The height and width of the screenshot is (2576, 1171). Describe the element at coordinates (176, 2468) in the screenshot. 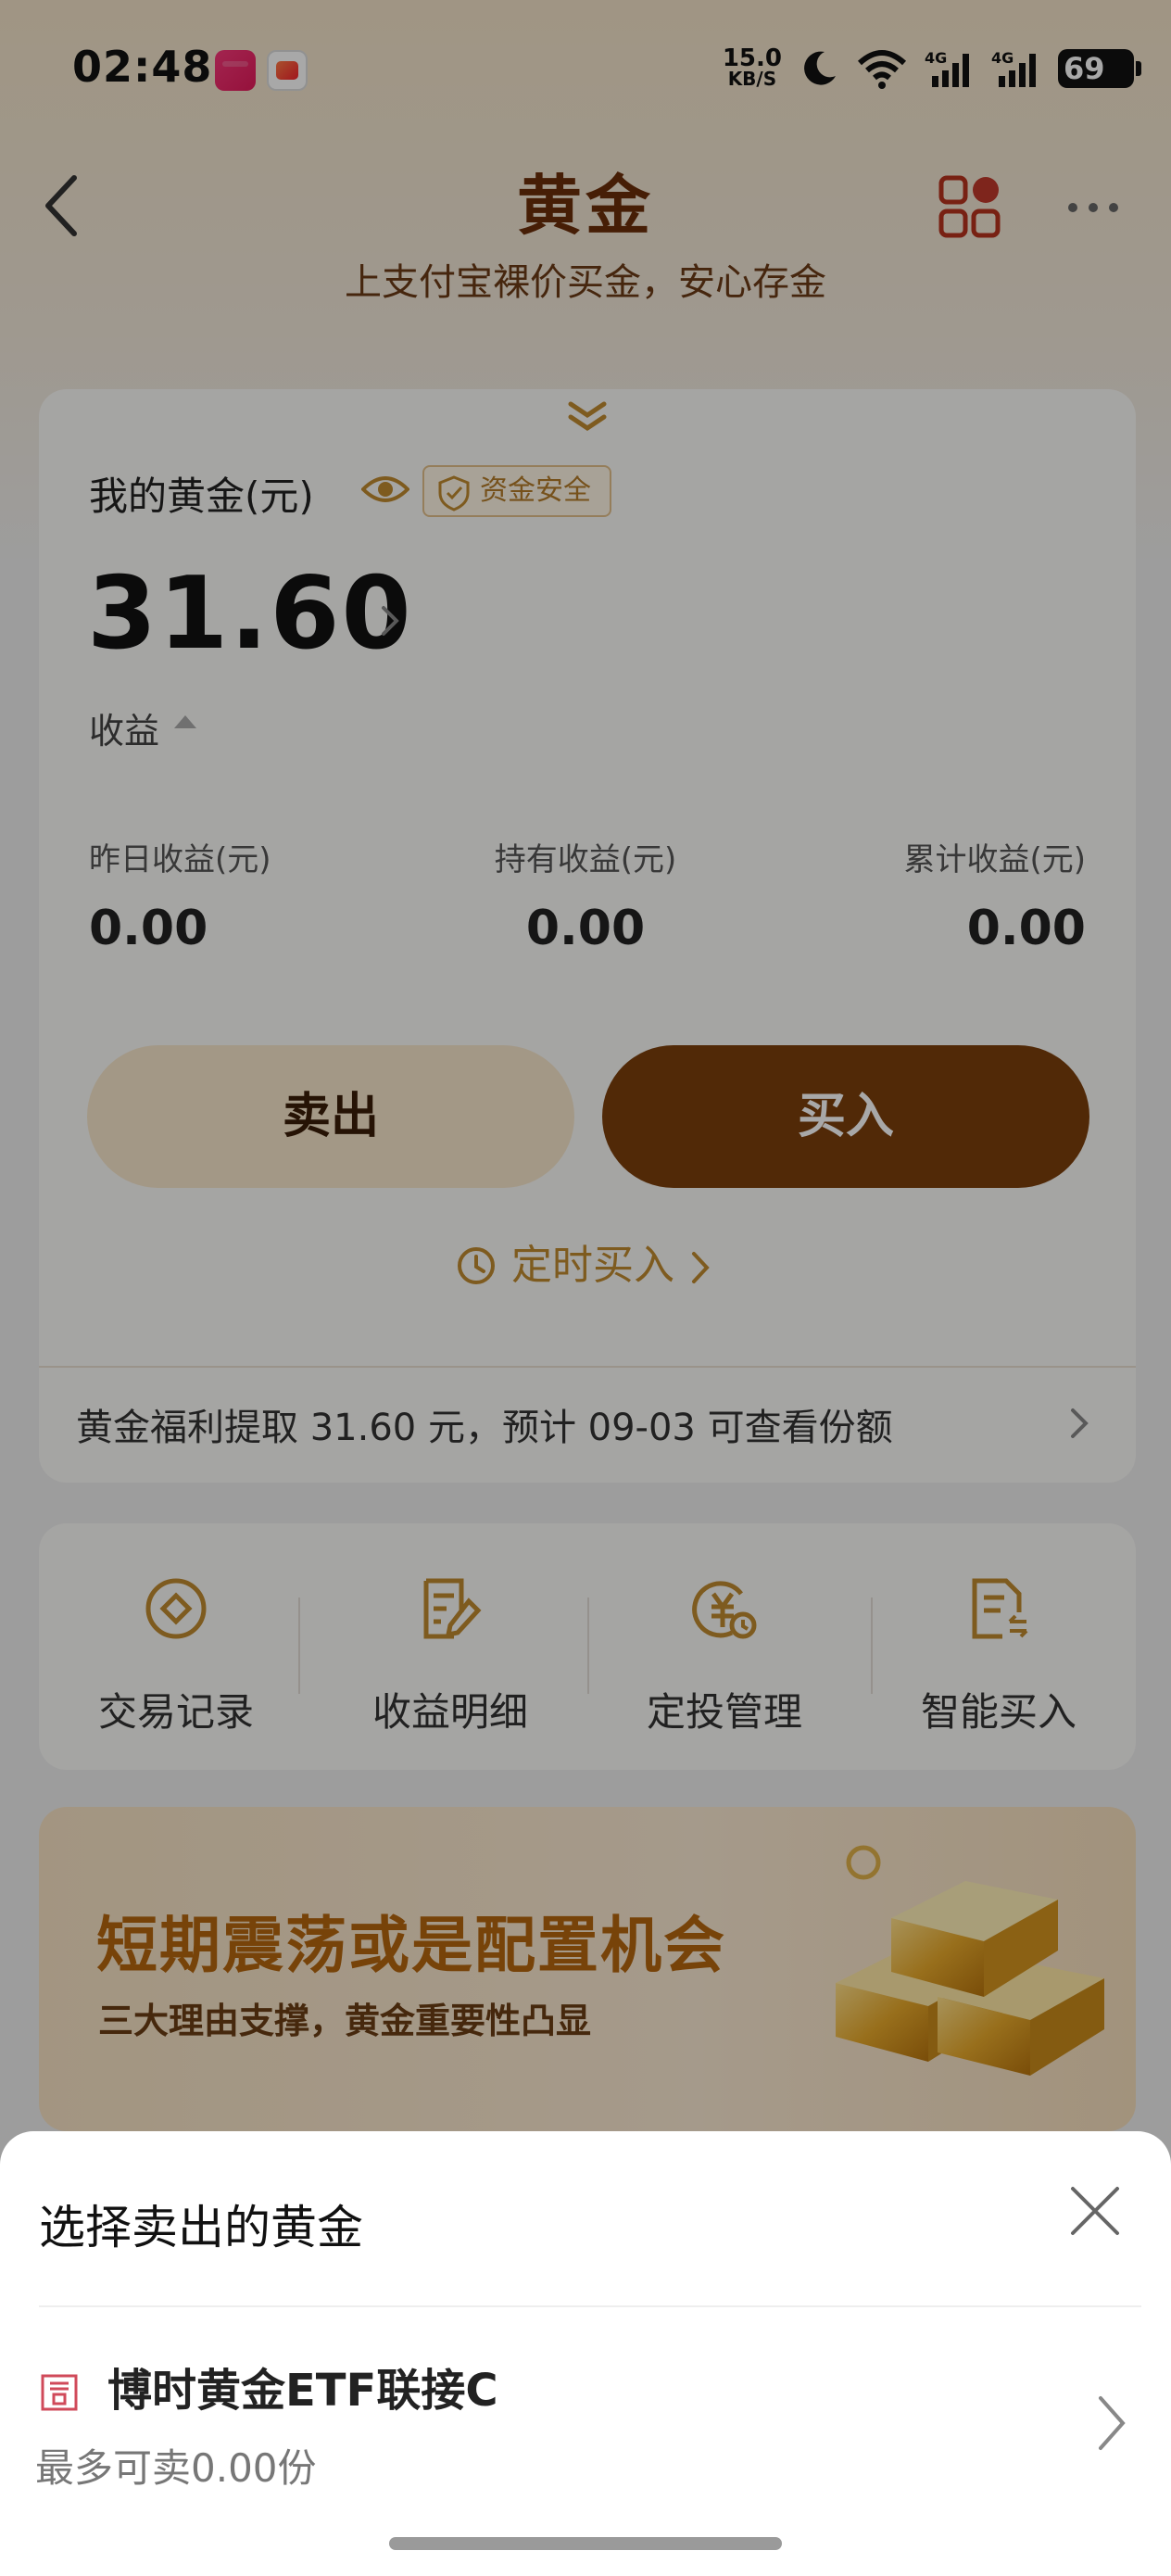

I see `fund-available-amount: 最多可卖0.00份` at that location.